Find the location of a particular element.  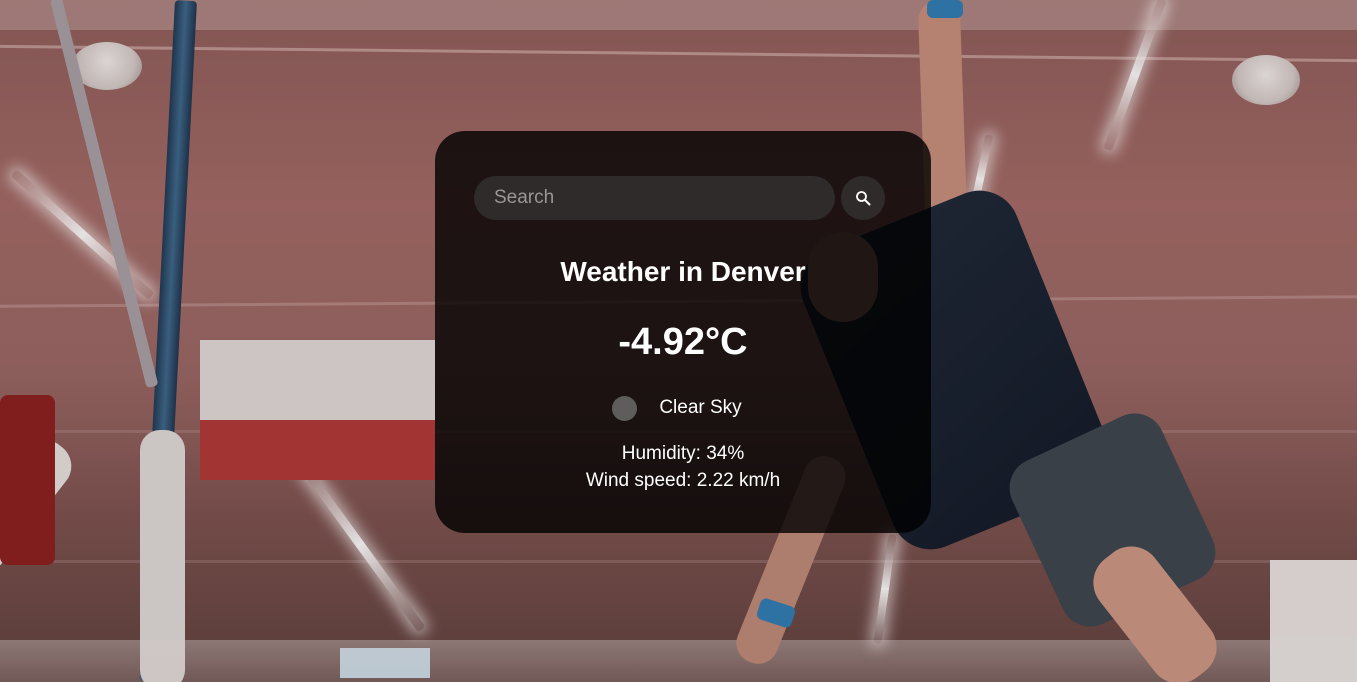

search-button is located at coordinates (863, 198).